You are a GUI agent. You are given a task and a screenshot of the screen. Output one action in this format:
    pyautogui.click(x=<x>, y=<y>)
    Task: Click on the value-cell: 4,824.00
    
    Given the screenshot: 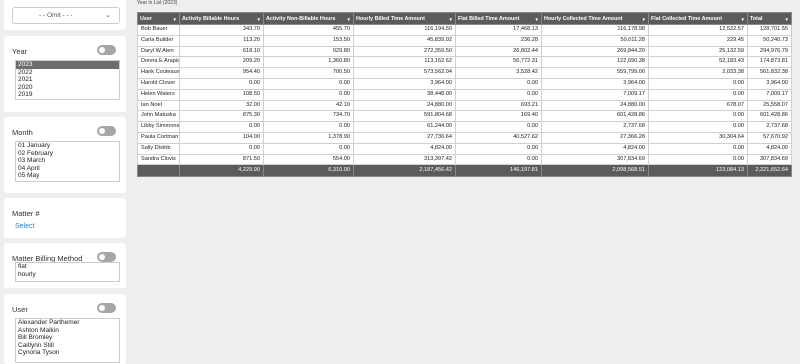 What is the action you would take?
    pyautogui.click(x=404, y=148)
    